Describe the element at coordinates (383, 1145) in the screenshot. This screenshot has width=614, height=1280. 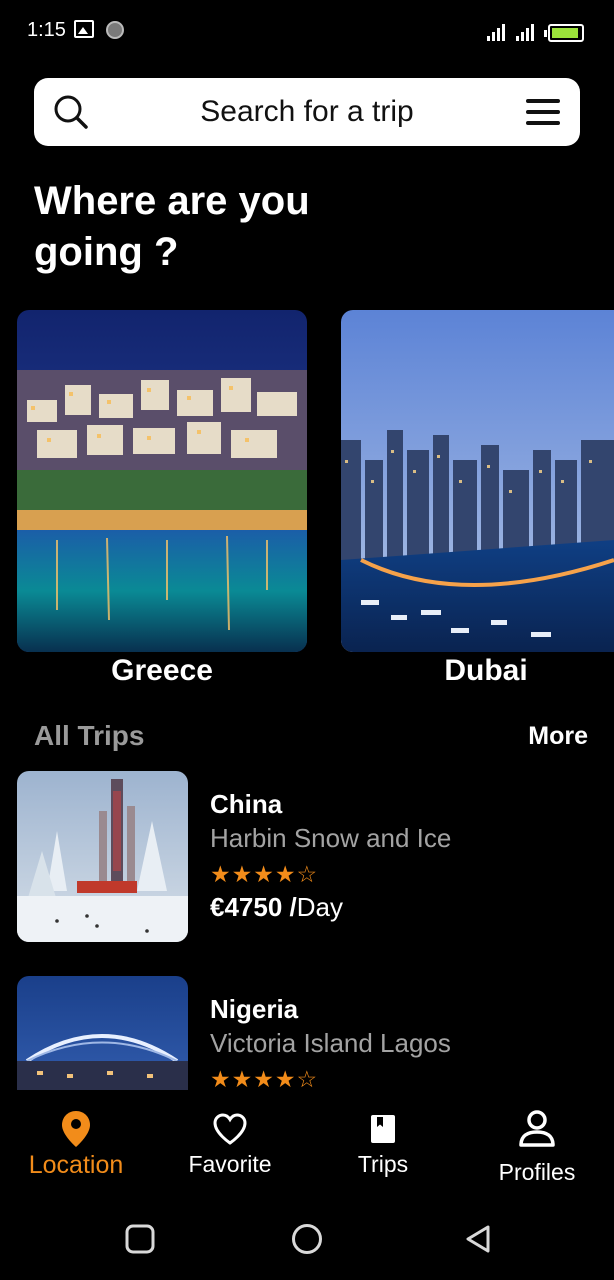
I see `nav-item-trips: Trips` at that location.